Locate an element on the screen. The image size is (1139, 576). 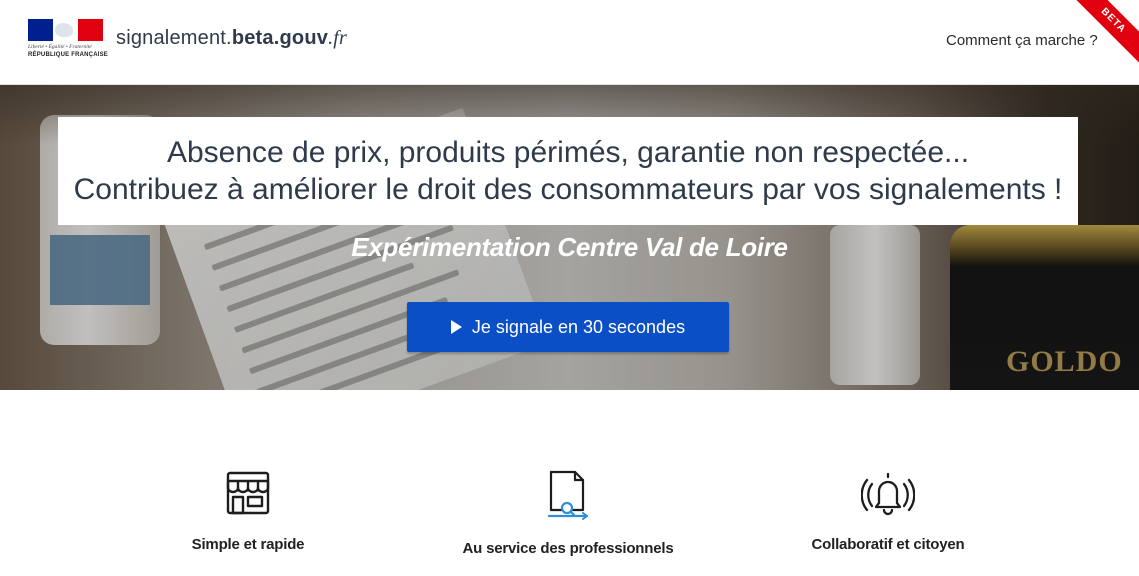
marianne-flag-icon is located at coordinates (65, 30).